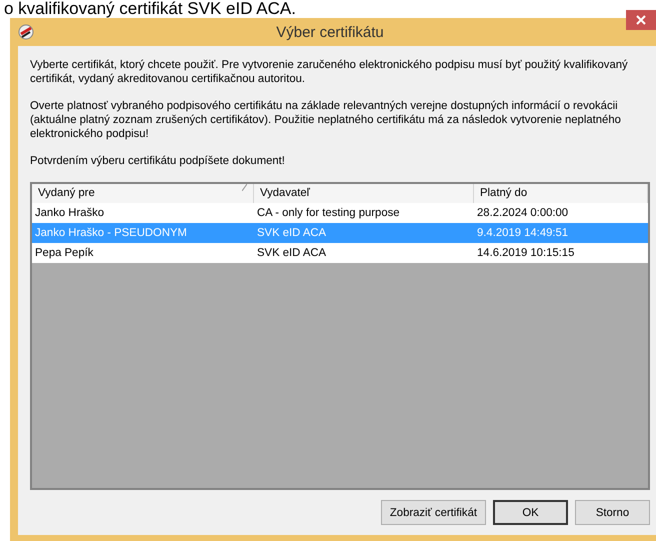  What do you see at coordinates (70, 213) in the screenshot?
I see `table-cell-text: Janko Hraško` at bounding box center [70, 213].